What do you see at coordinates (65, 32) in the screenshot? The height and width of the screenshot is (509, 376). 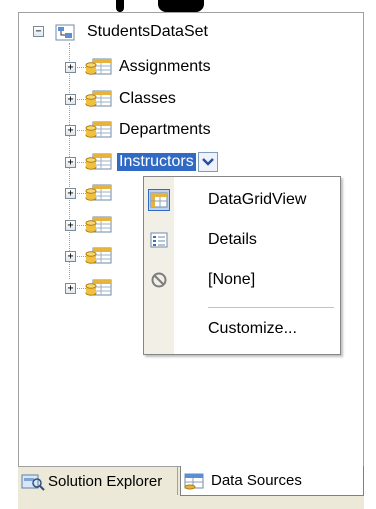 I see `dataset-icon` at bounding box center [65, 32].